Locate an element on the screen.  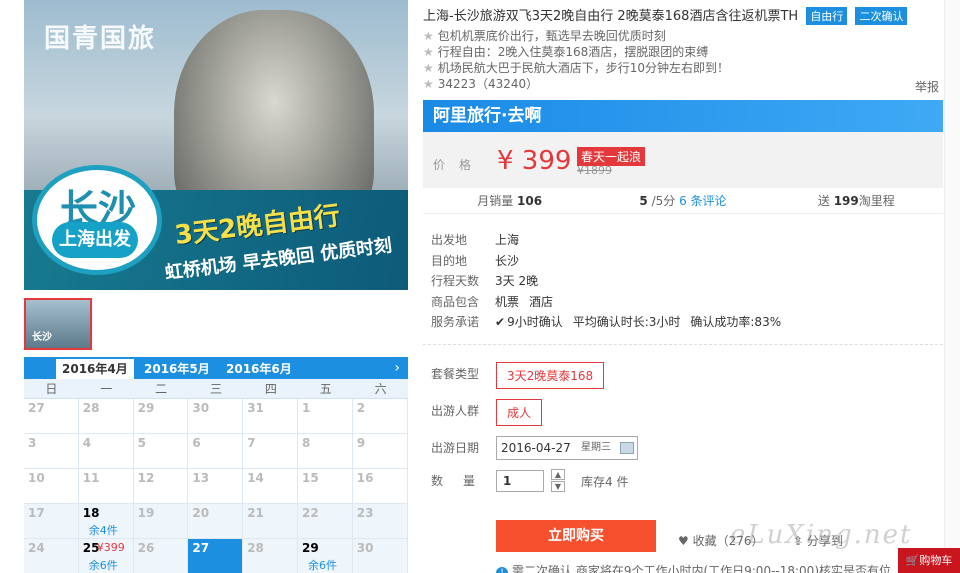
weekday-label: 日 is located at coordinates (51, 389).